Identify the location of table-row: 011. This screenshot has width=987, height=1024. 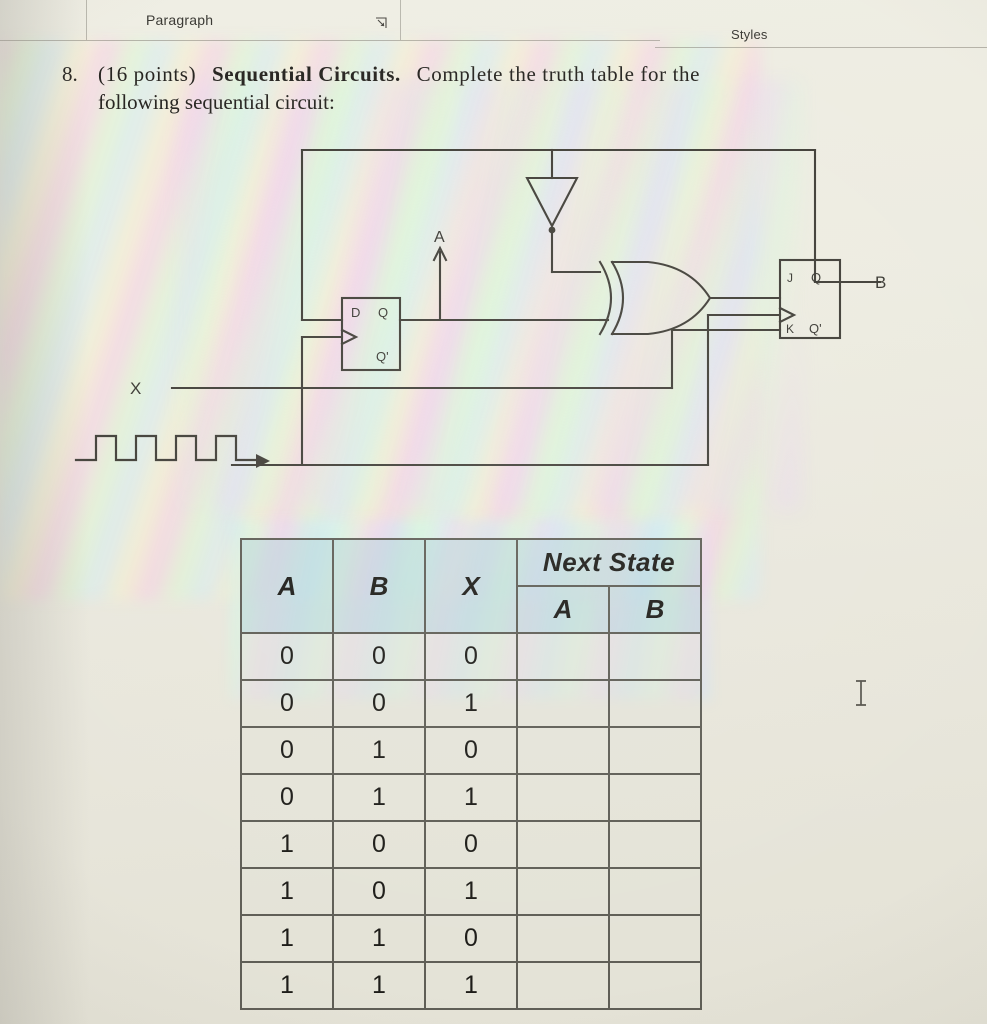
(471, 797).